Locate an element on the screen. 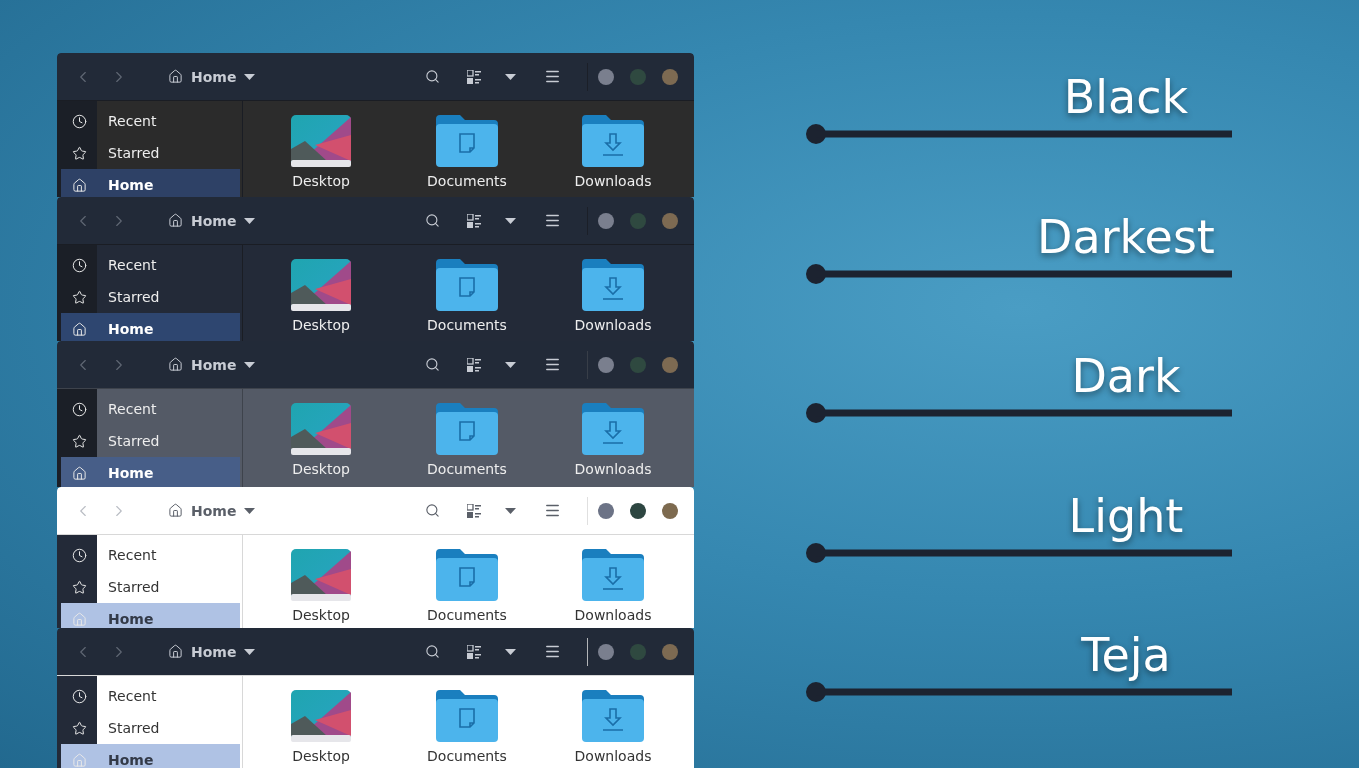 The image size is (1359, 768). variant-label: Light is located at coordinates (1126, 515).